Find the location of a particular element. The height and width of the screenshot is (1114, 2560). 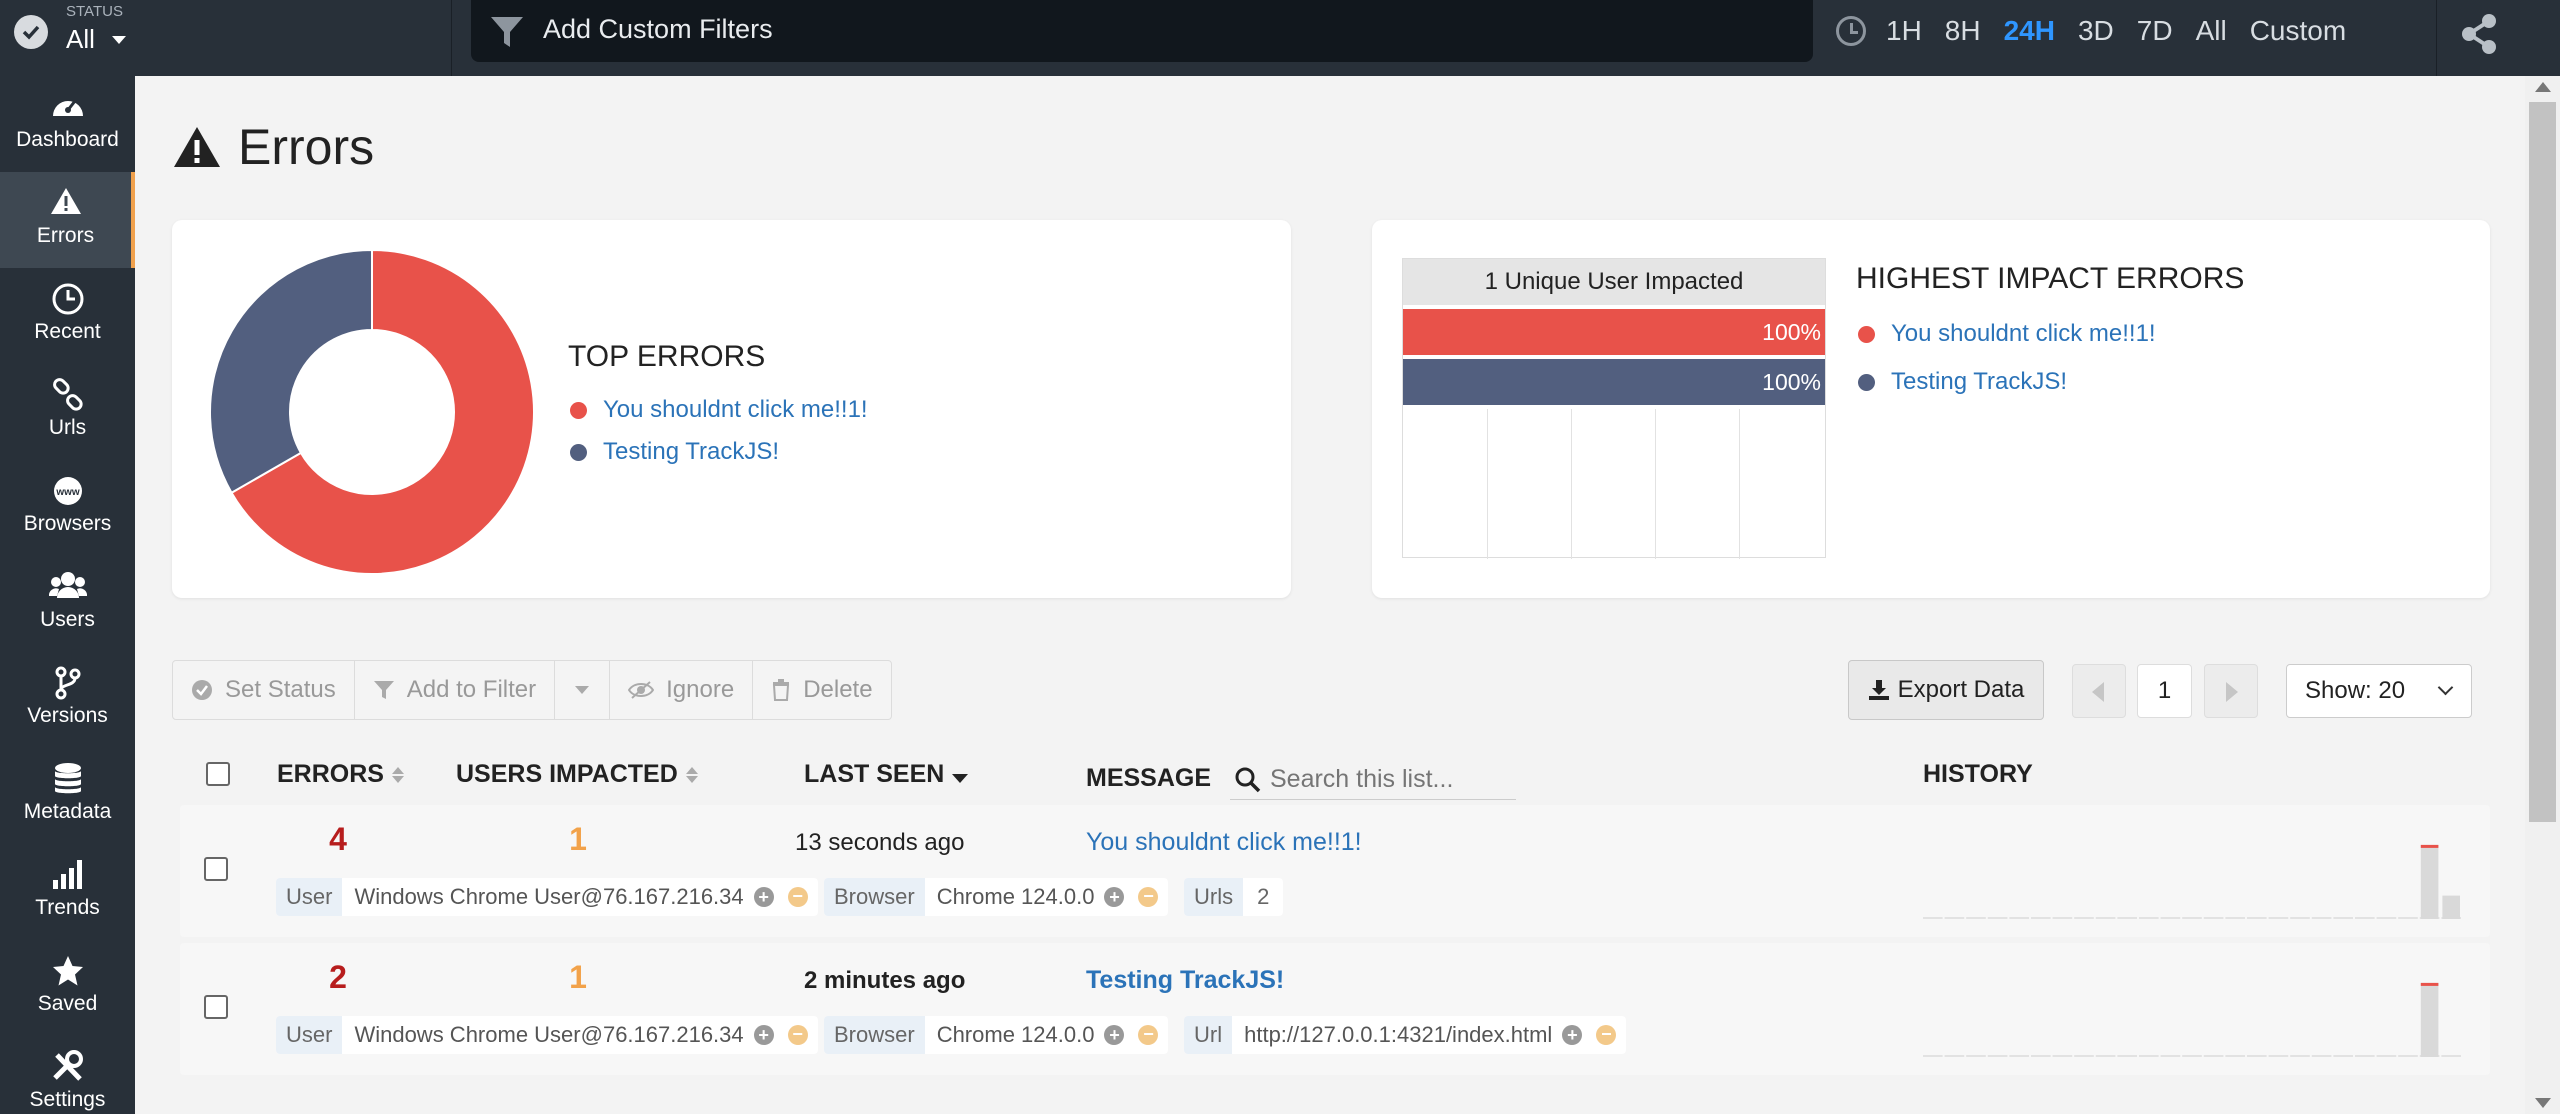

browser-tag: Browser Chrome 124.0.0 + − is located at coordinates (996, 897).